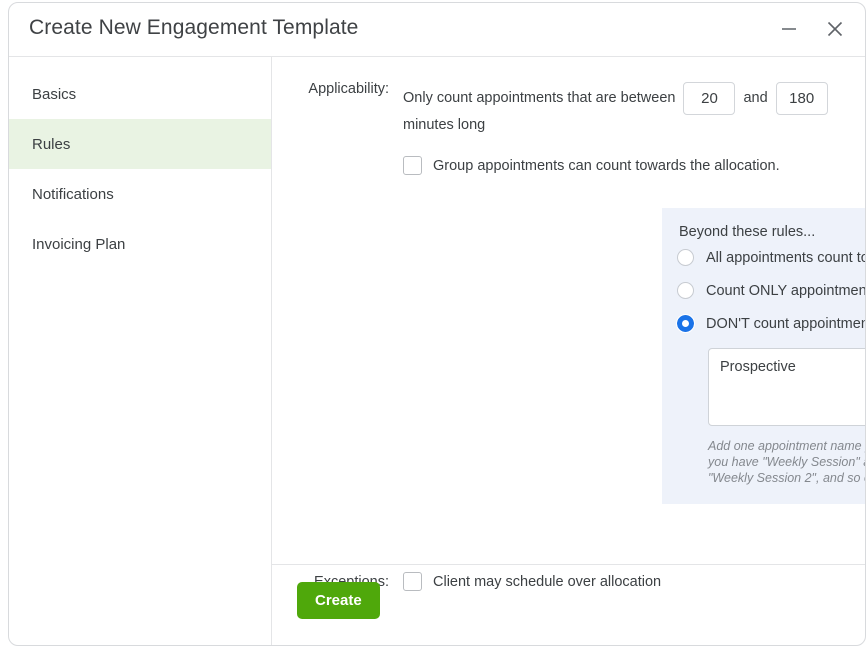  I want to click on radio-count-only, so click(685, 290).